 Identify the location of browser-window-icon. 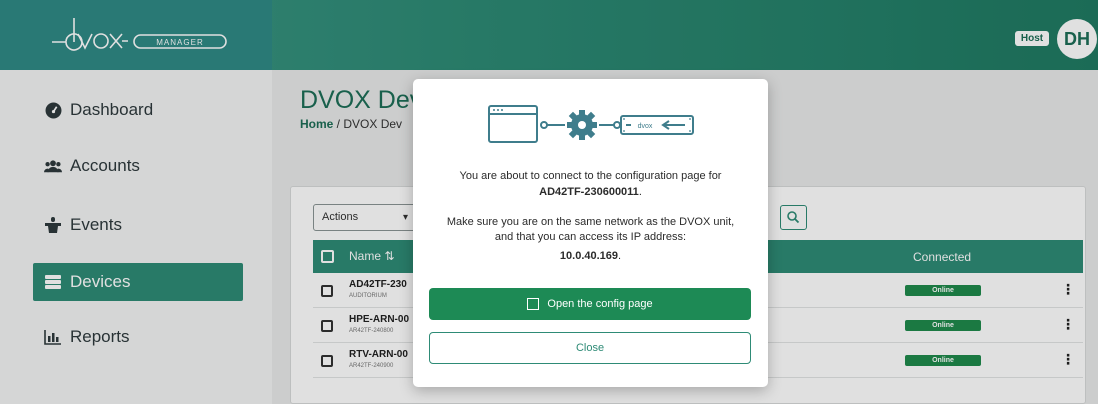
(513, 124).